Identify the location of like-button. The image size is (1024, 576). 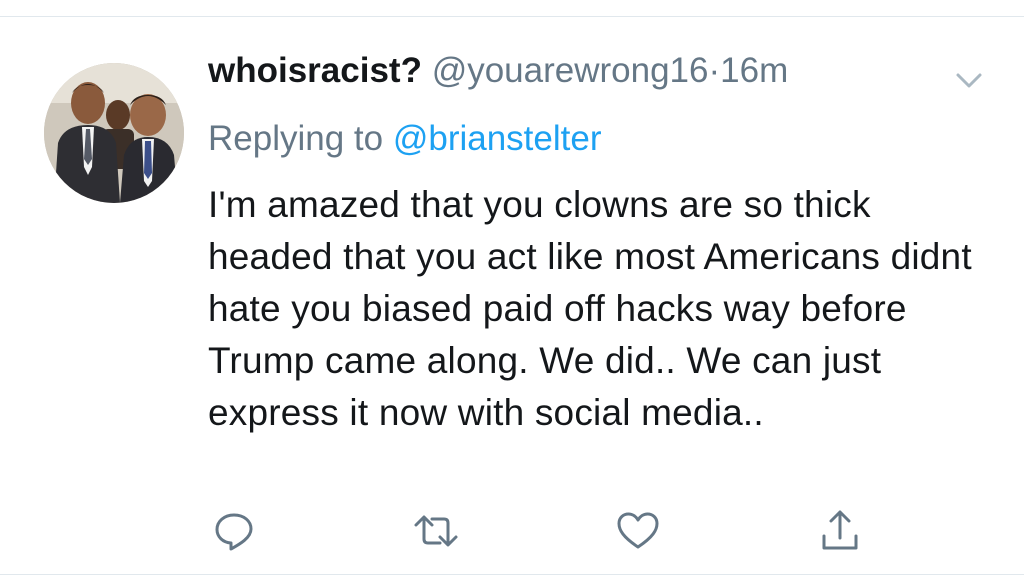
(638, 531).